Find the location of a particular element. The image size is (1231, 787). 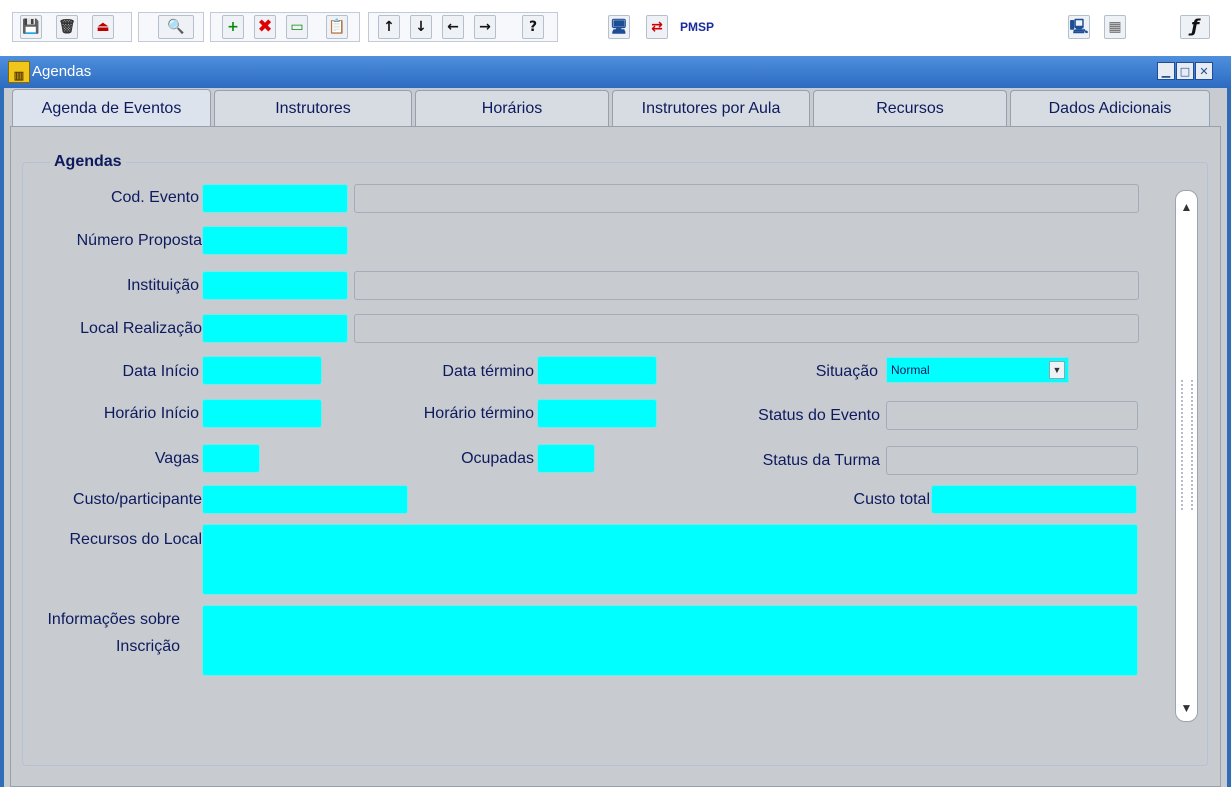

refresh-icon: ⇄ is located at coordinates (657, 27).